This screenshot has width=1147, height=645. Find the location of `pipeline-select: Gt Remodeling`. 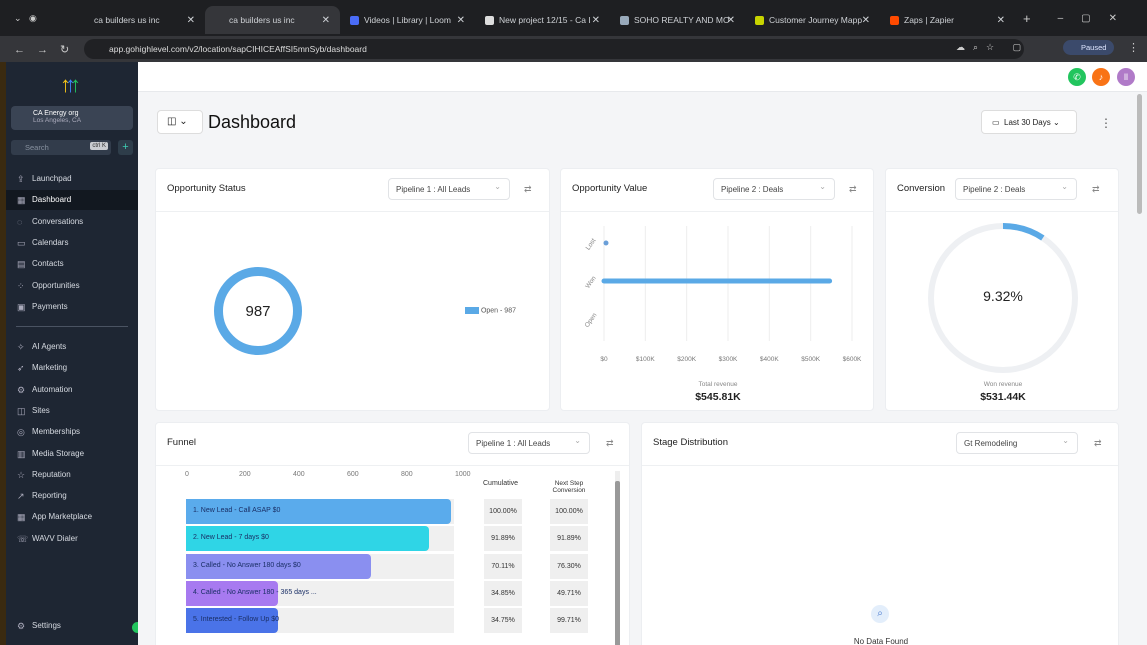

pipeline-select: Gt Remodeling is located at coordinates (1017, 443).